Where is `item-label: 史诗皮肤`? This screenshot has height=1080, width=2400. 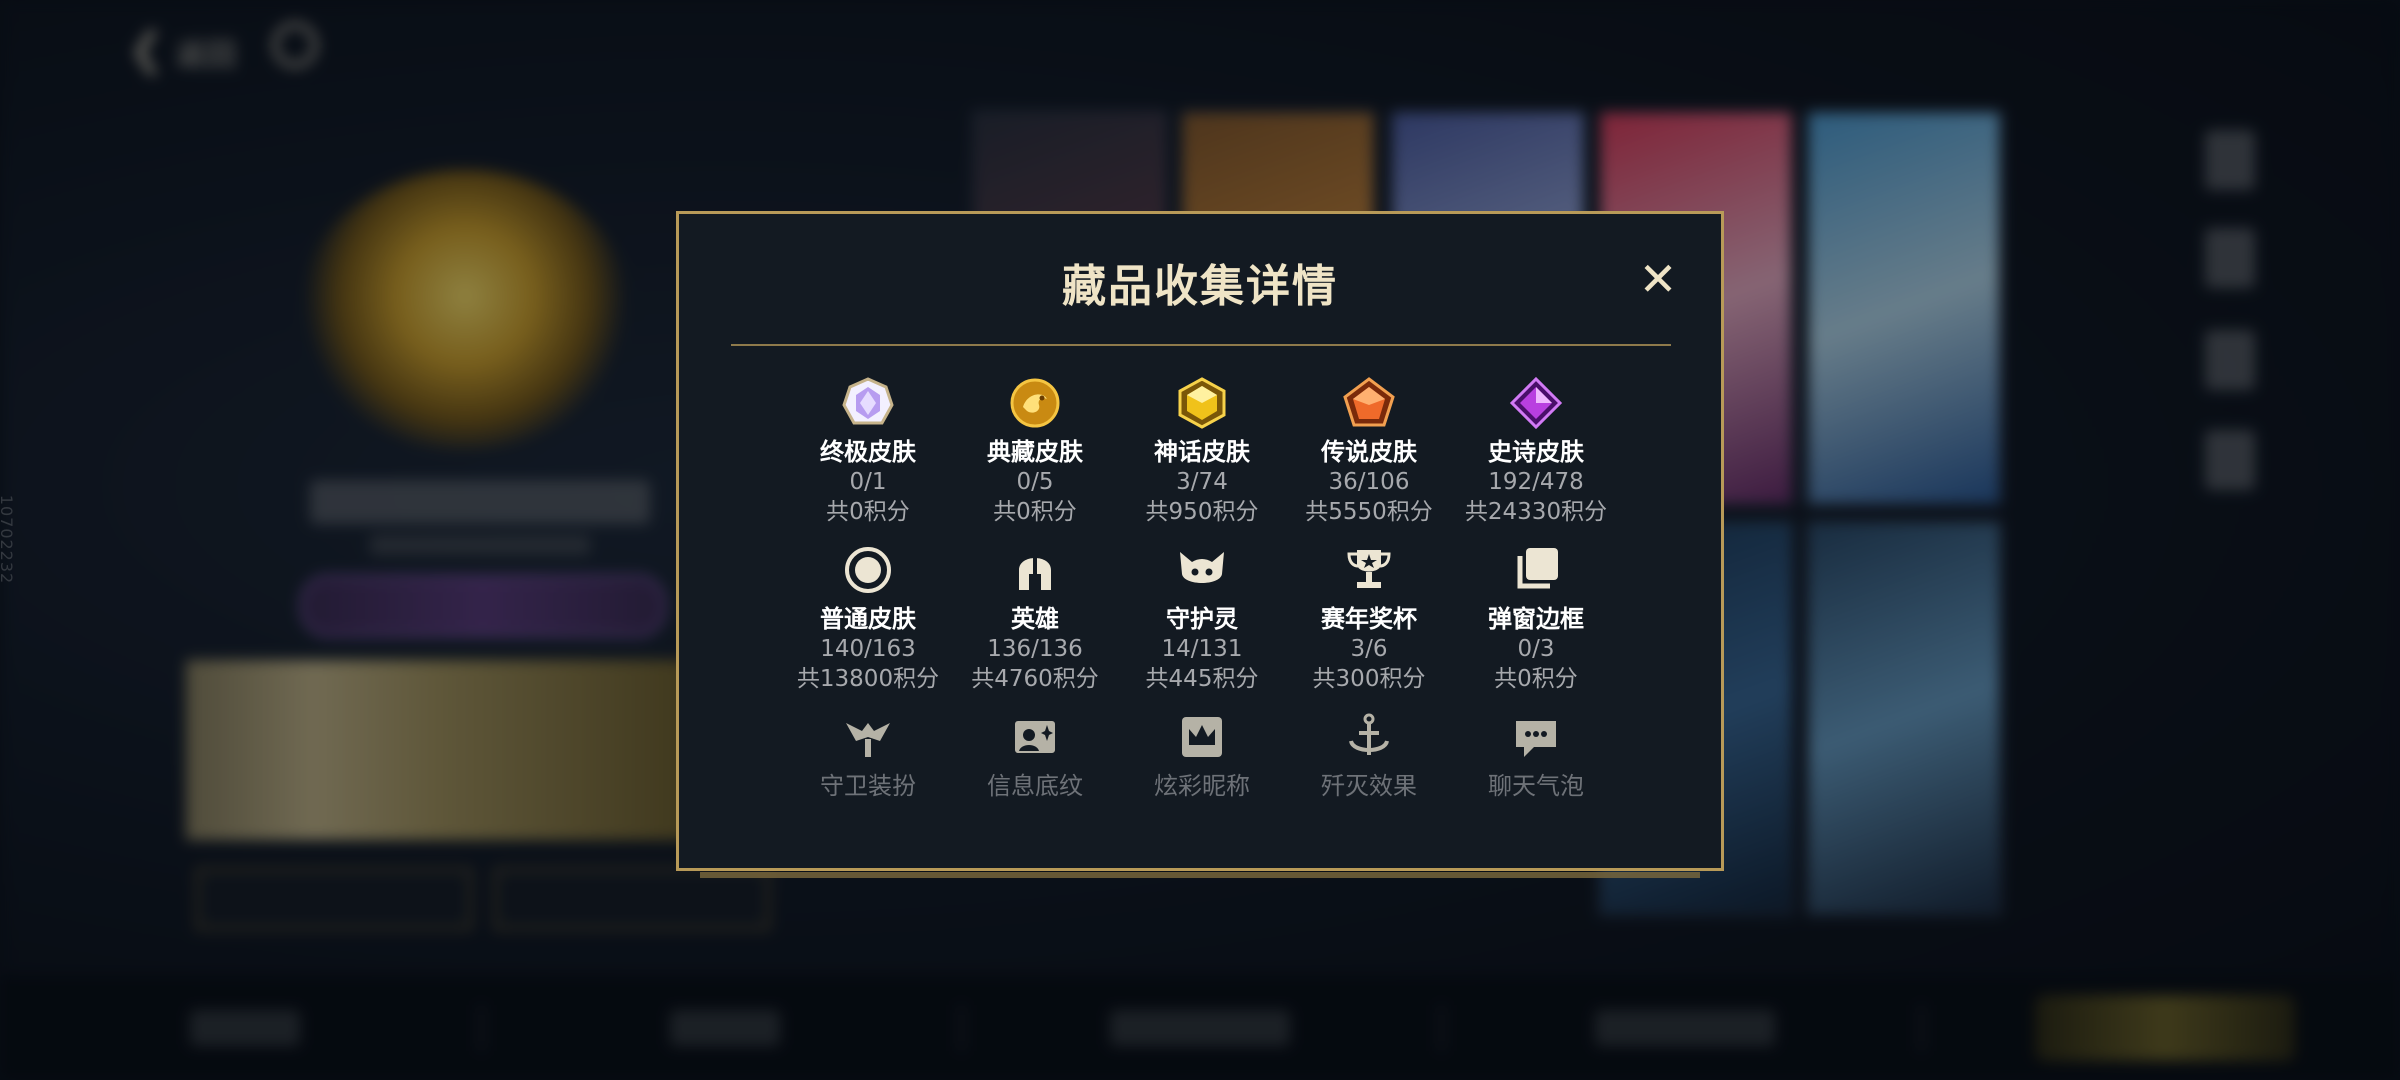 item-label: 史诗皮肤 is located at coordinates (1536, 452).